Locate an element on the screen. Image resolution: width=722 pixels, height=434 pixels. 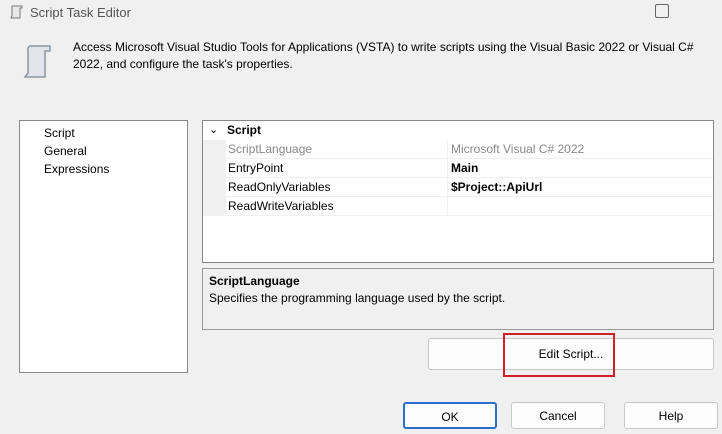
property-row: EntryPoint Main is located at coordinates (458, 168).